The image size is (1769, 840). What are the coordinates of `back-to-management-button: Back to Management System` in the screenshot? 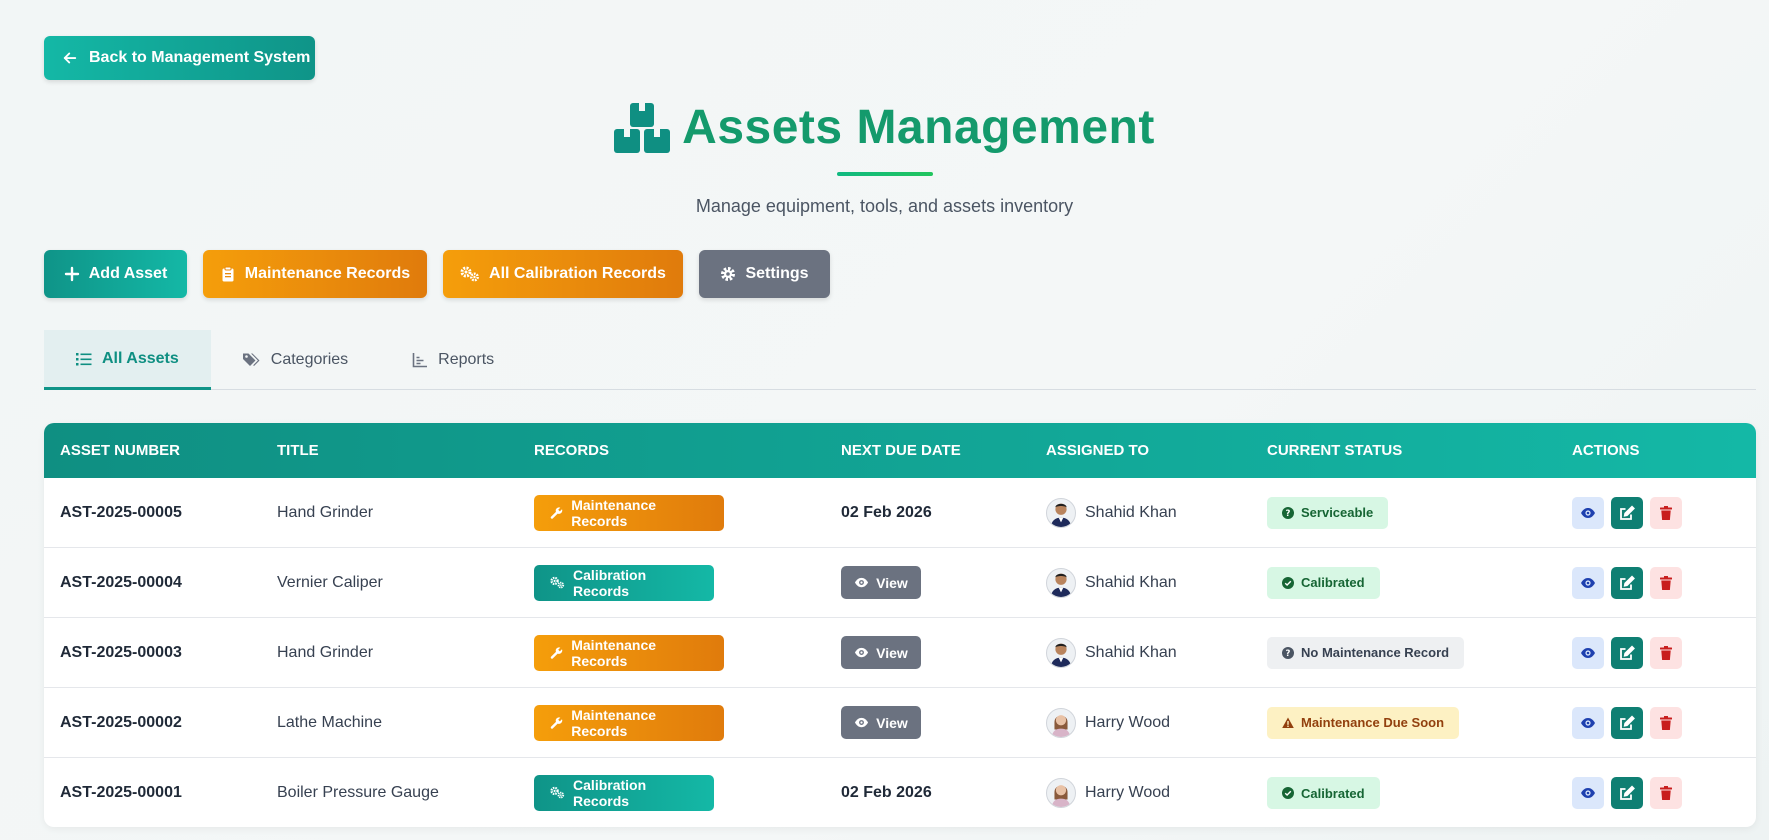 It's located at (179, 58).